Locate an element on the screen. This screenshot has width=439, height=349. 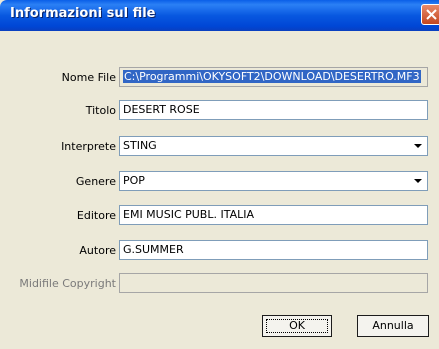
midifile-copyright-label: Midifile Copyright is located at coordinates (67, 283).